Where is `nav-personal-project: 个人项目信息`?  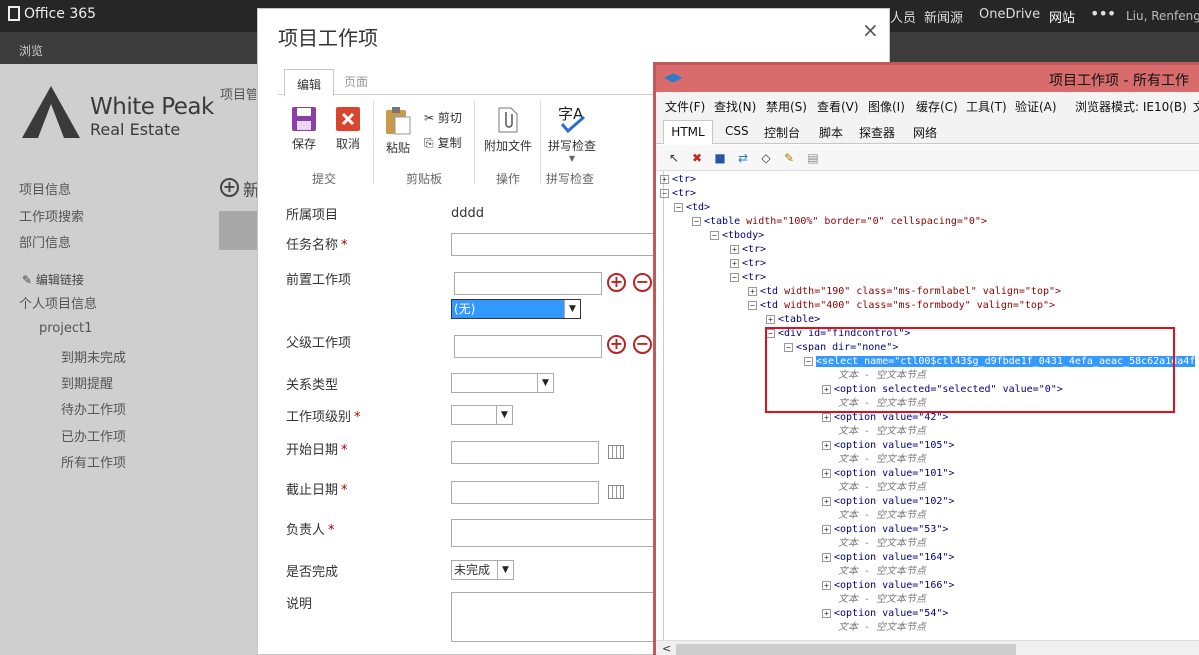 nav-personal-project: 个人项目信息 is located at coordinates (58, 302).